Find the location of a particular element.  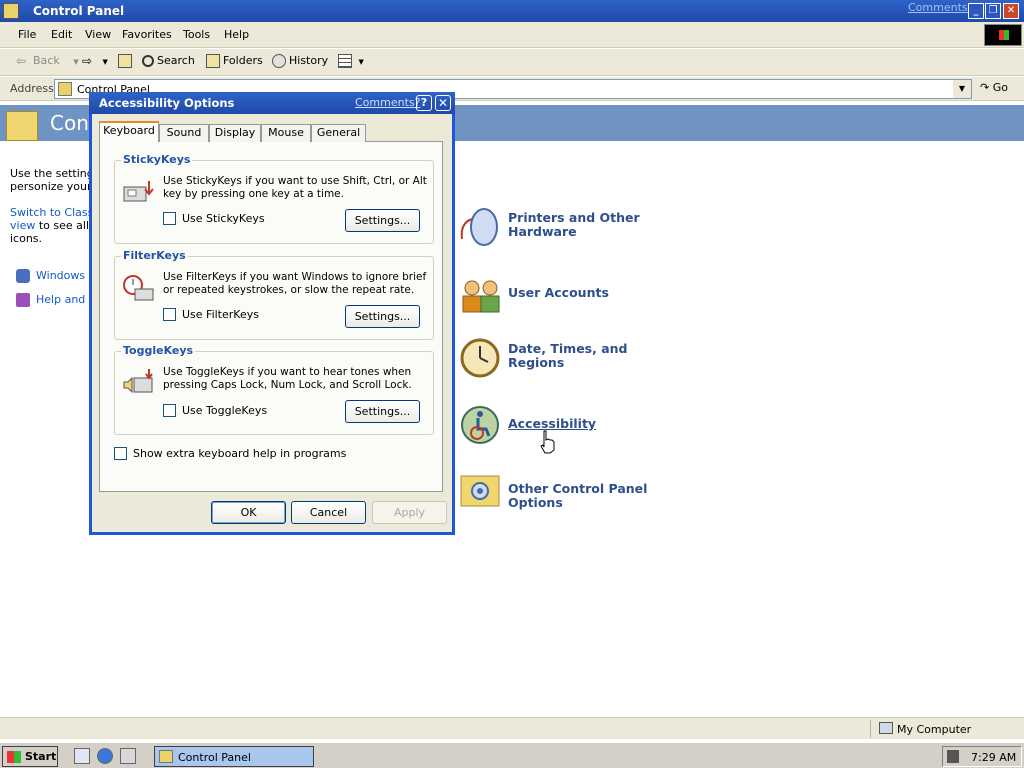

up-folder-button is located at coordinates (126, 61).